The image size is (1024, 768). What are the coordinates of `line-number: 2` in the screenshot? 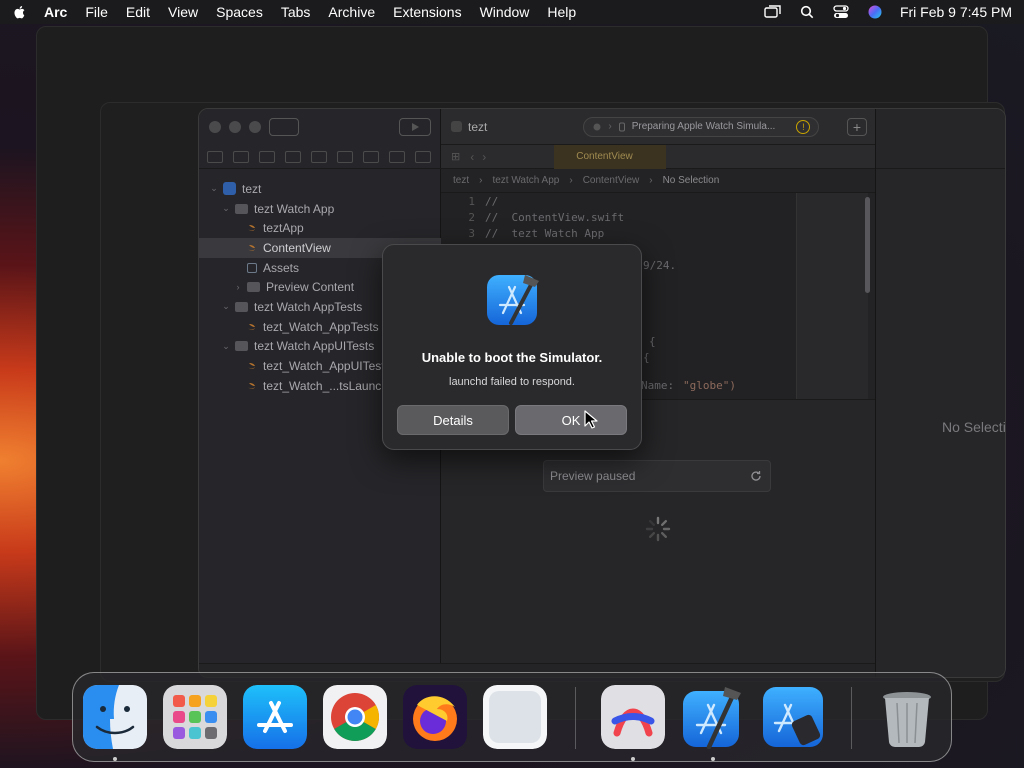 It's located at (471, 217).